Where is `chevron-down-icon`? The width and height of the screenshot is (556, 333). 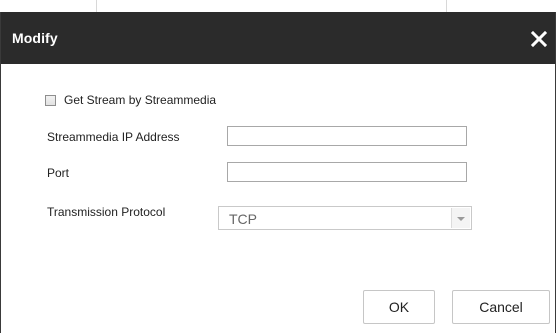
chevron-down-icon is located at coordinates (460, 218).